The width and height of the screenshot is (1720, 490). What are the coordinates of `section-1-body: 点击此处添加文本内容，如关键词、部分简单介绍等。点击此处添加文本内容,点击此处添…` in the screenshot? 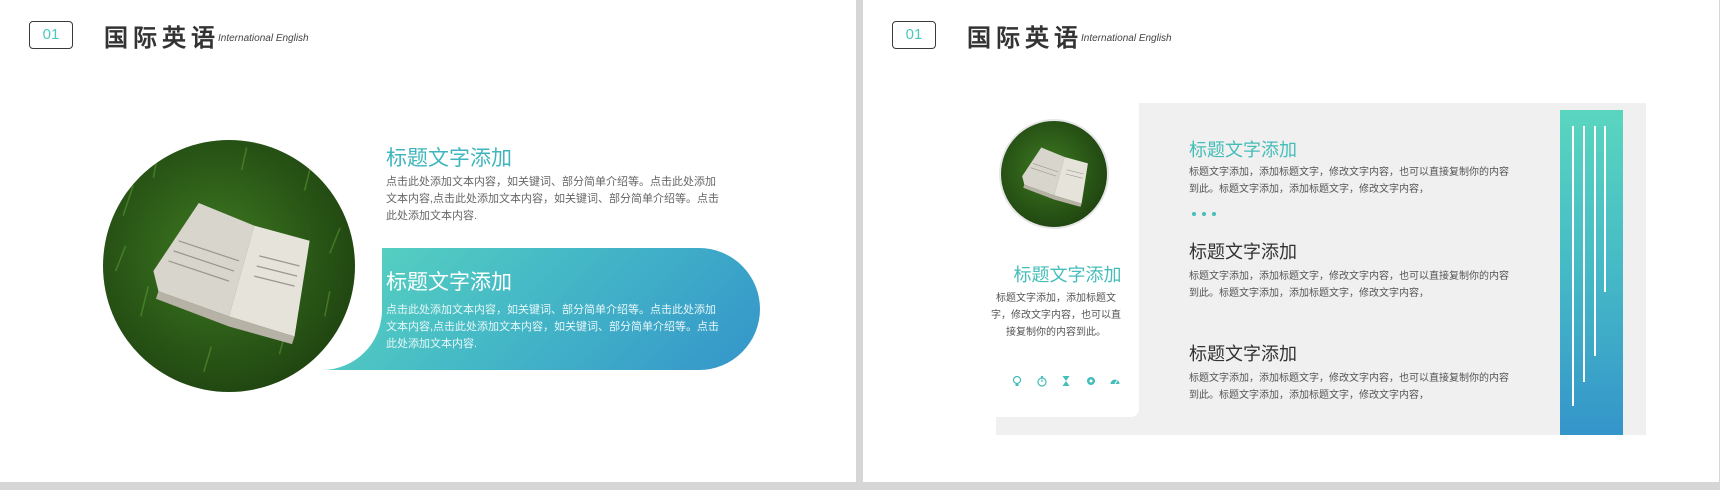 It's located at (553, 199).